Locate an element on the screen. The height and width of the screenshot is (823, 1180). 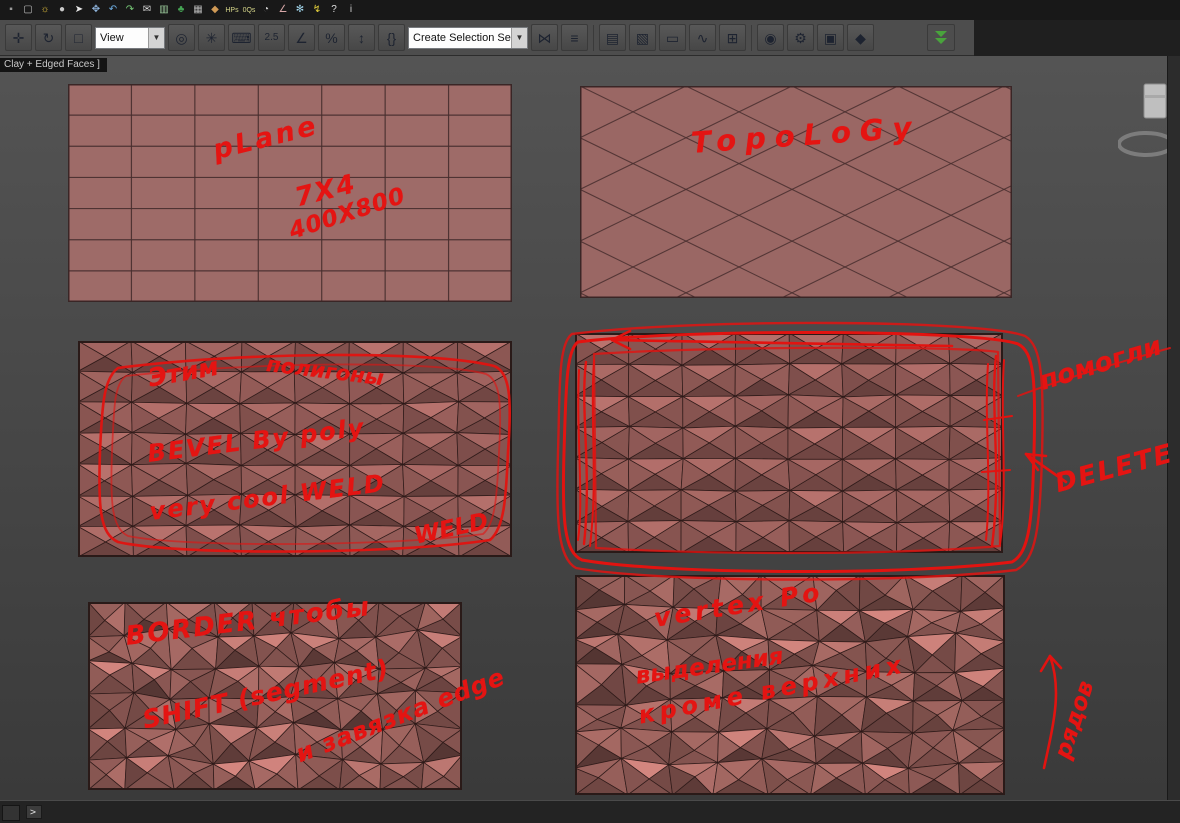
collapse-toolbar-button is located at coordinates (941, 37).